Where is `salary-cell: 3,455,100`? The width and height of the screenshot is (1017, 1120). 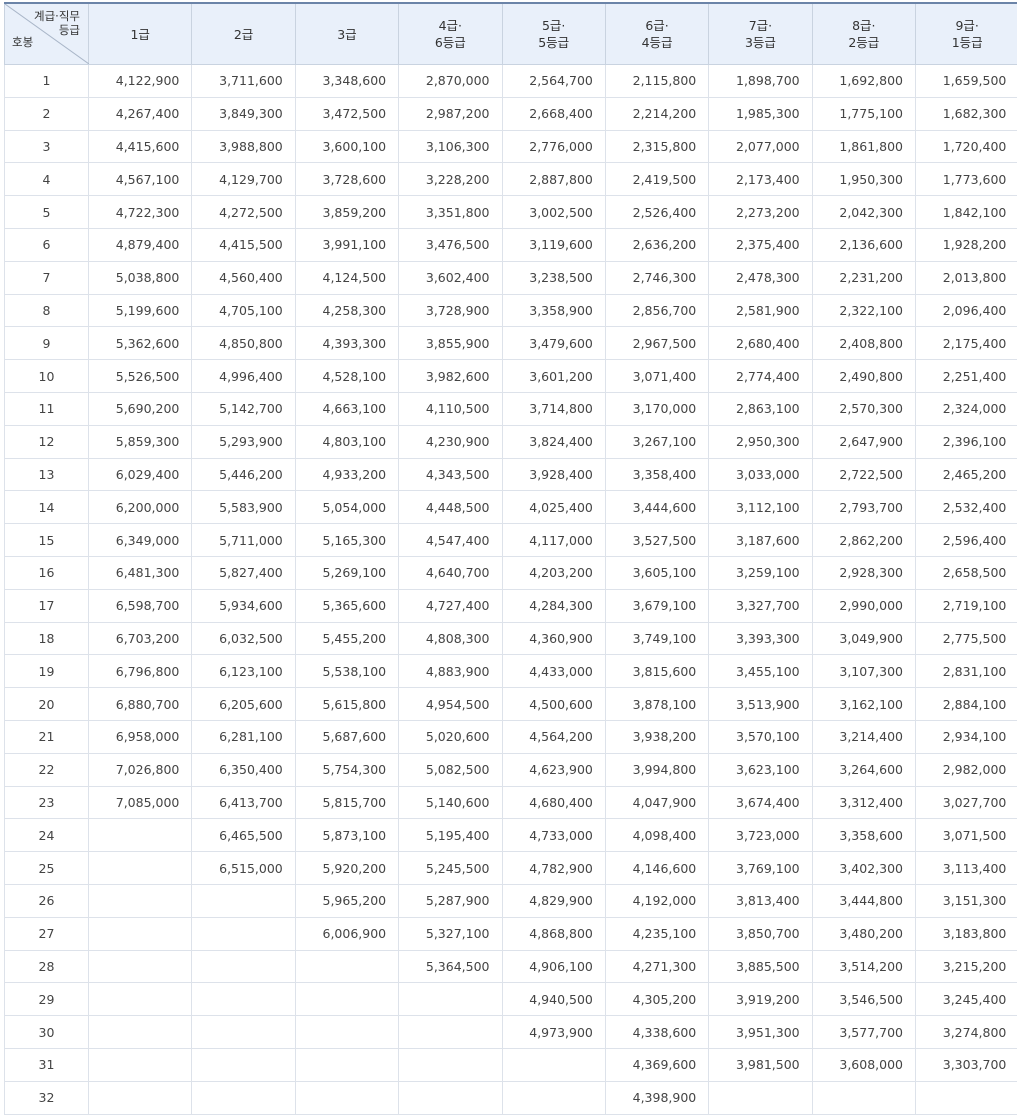
salary-cell: 3,455,100 is located at coordinates (760, 671).